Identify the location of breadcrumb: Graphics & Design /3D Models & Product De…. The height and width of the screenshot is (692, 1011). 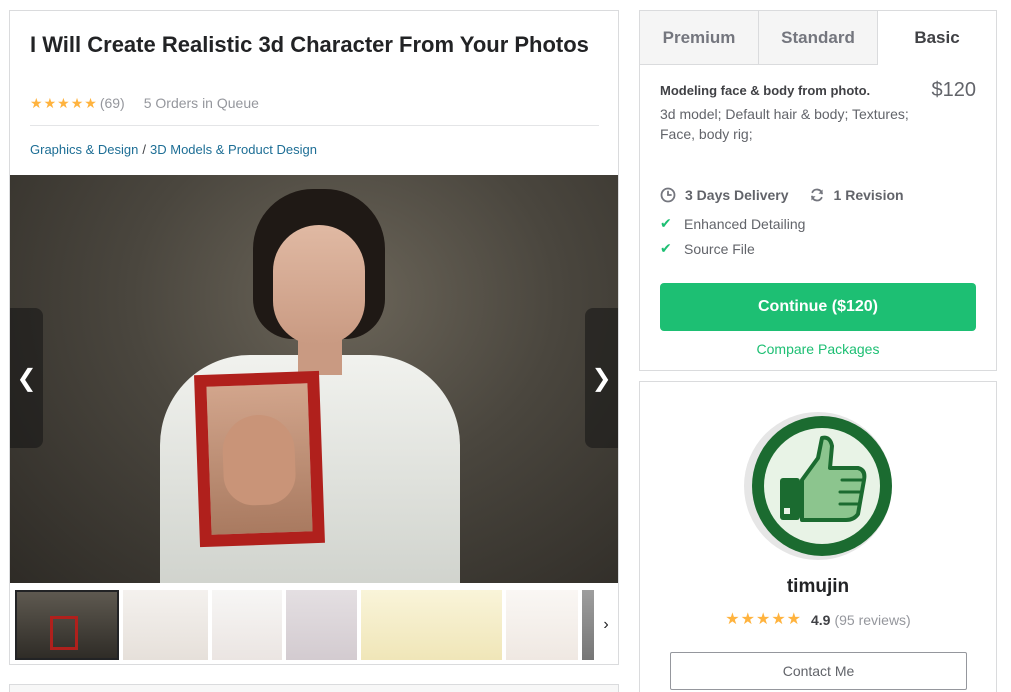
(173, 149).